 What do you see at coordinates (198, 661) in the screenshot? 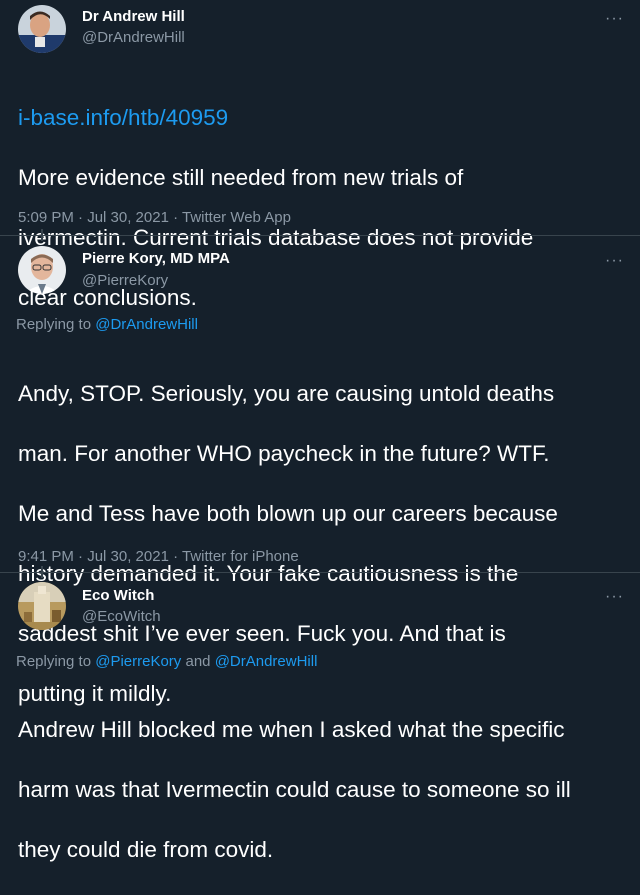
I see `replying-to-join: and` at bounding box center [198, 661].